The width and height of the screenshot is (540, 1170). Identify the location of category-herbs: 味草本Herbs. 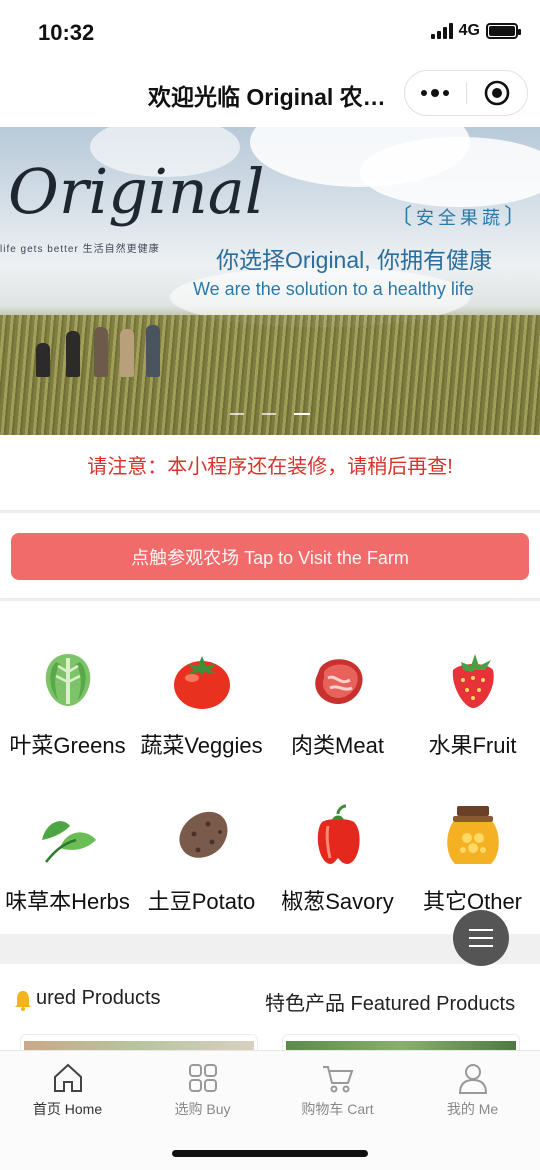
(67, 860).